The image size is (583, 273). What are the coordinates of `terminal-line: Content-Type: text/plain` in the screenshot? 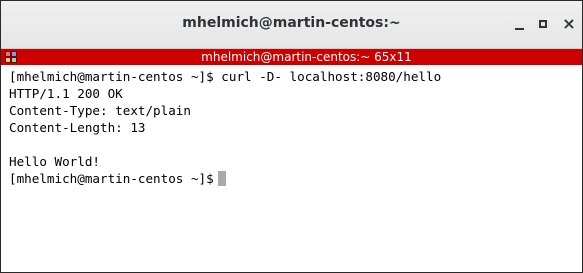 It's located at (100, 110).